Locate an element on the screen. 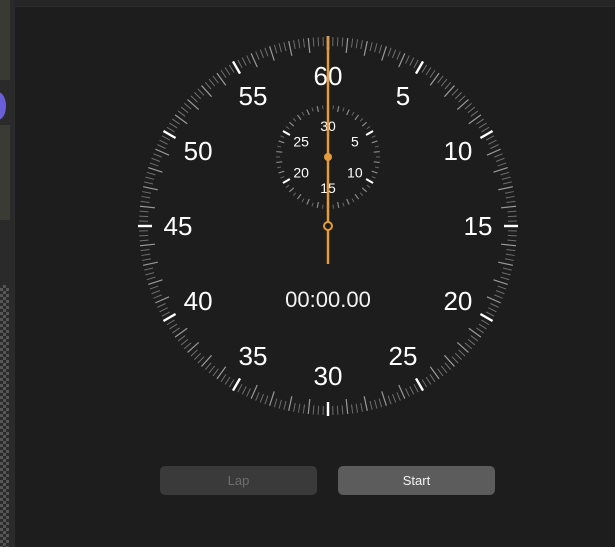 The image size is (615, 547). lap-button: Lap is located at coordinates (238, 480).